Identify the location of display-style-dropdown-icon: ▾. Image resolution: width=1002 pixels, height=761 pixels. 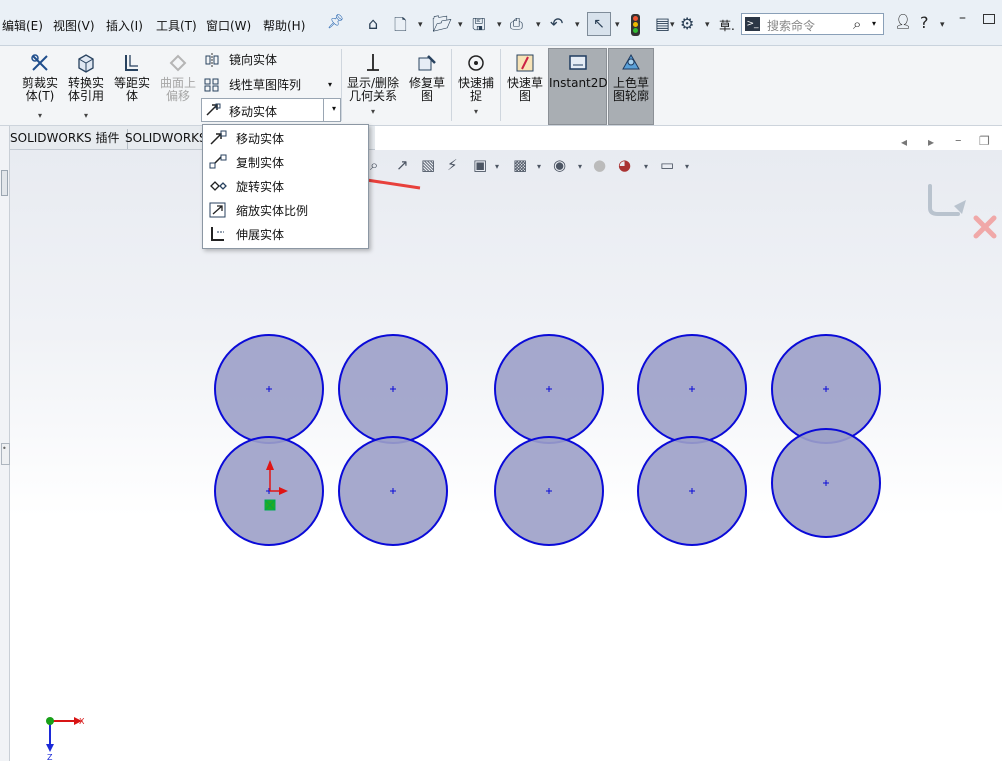
(539, 166).